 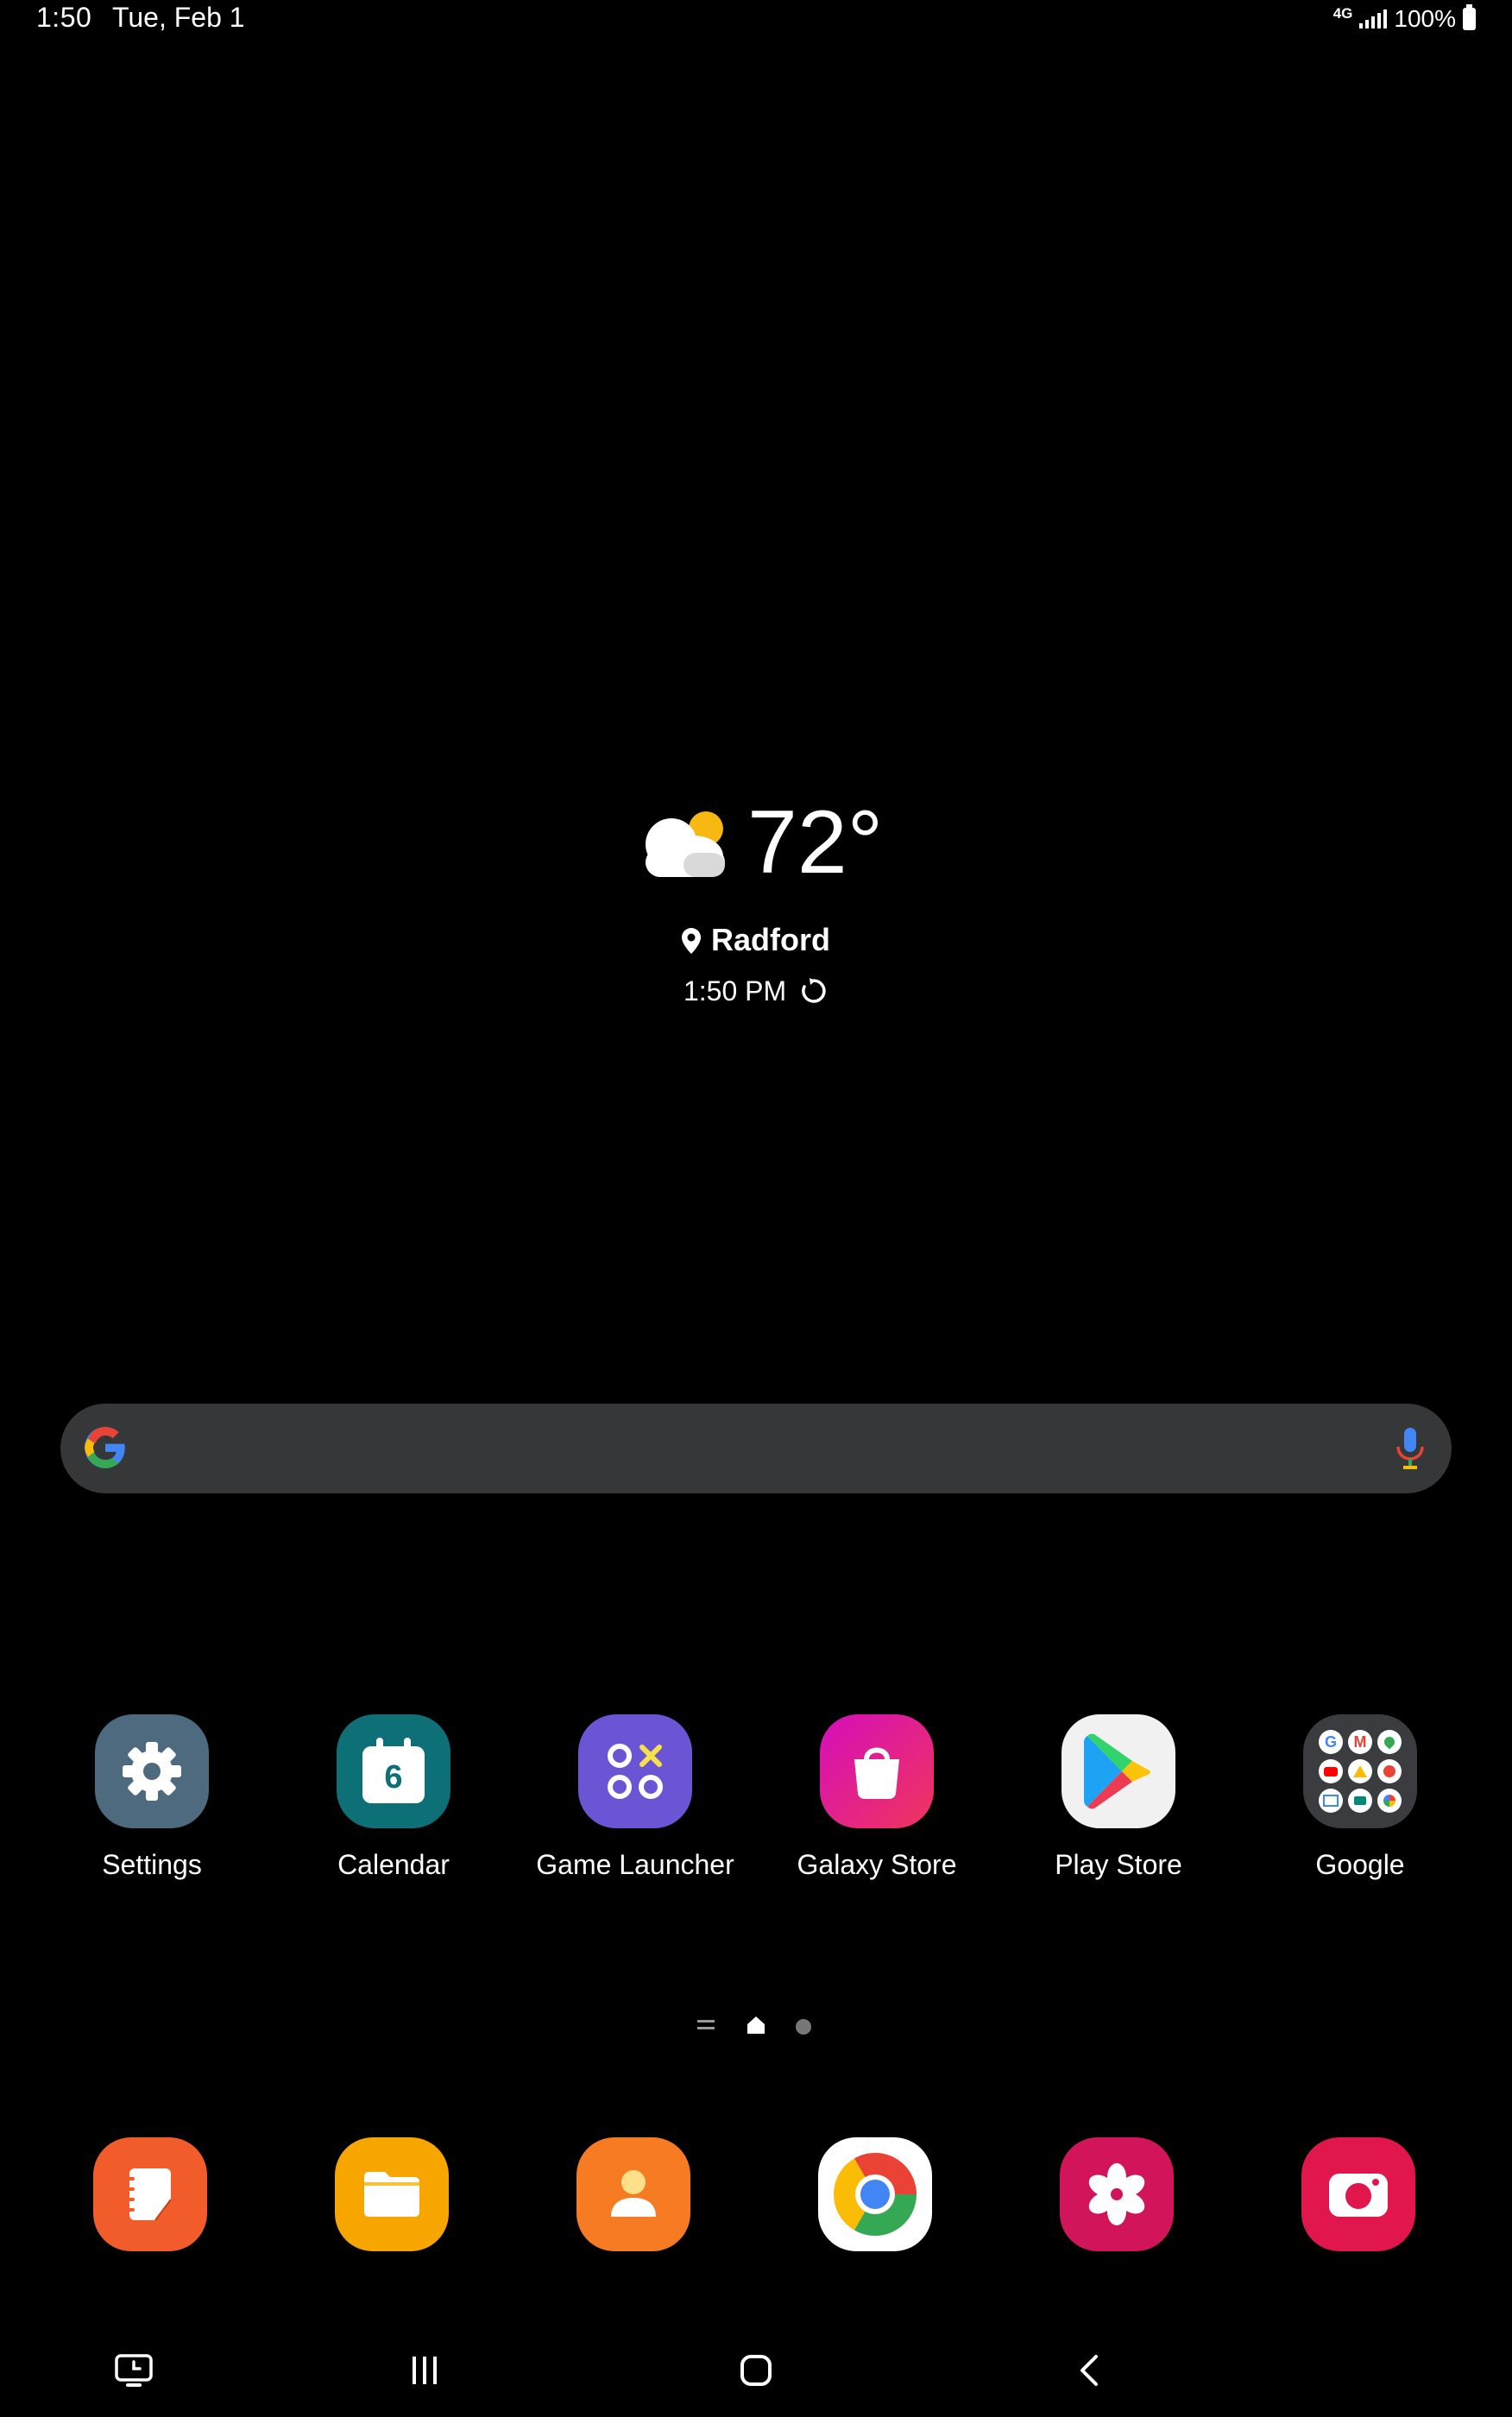 I want to click on app-settings: Settings, so click(x=152, y=1797).